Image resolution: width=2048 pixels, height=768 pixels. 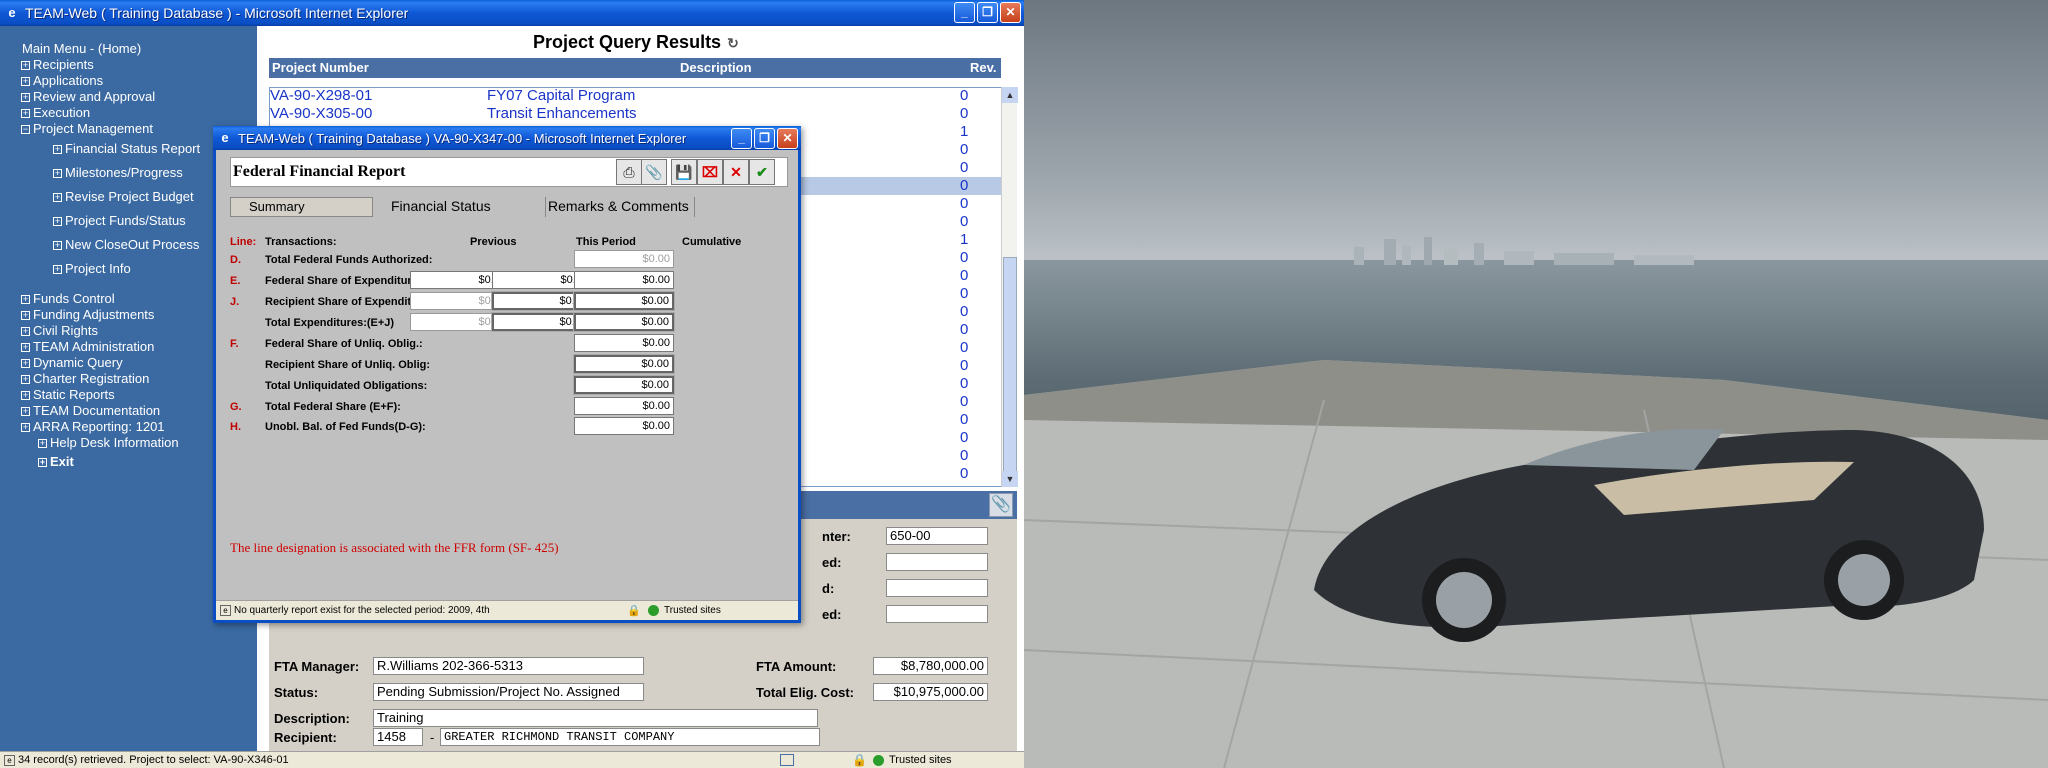 I want to click on scroll-thumb, so click(x=1010, y=372).